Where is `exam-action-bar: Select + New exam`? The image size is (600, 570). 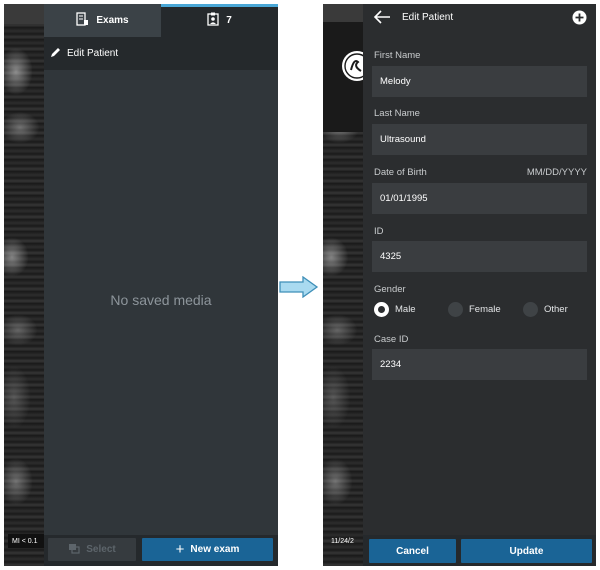
exam-action-bar: Select + New exam is located at coordinates (161, 550).